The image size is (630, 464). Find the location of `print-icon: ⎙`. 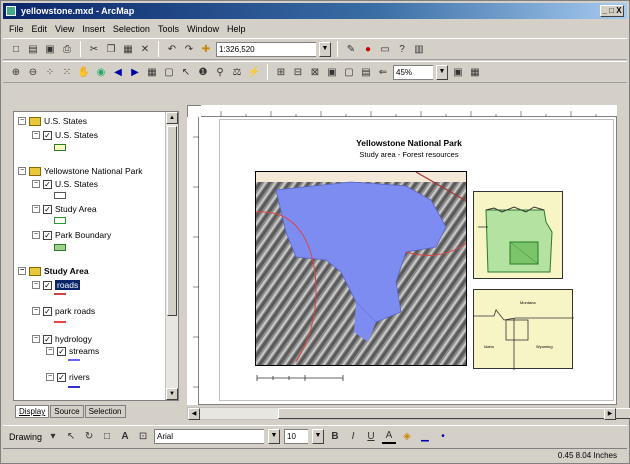

print-icon: ⎙ is located at coordinates (67, 49).